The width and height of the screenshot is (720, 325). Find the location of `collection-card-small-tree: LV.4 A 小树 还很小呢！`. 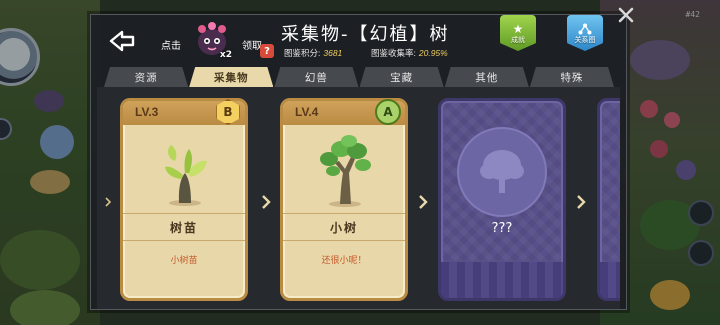

collection-card-small-tree: LV.4 A 小树 还很小呢！ is located at coordinates (344, 199).